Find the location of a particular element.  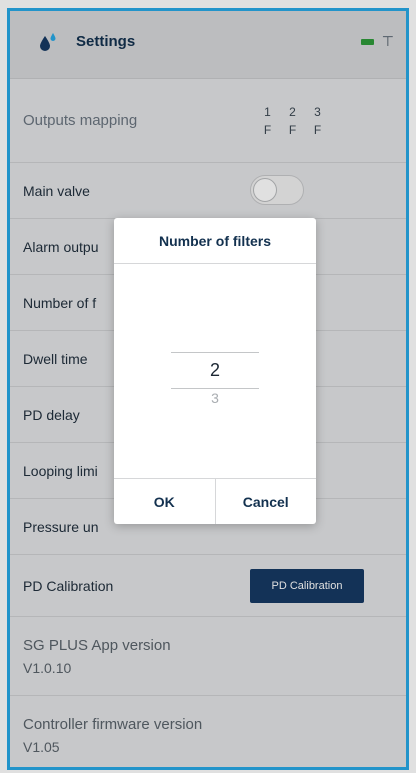

number-picker: 2 3 is located at coordinates (215, 388).